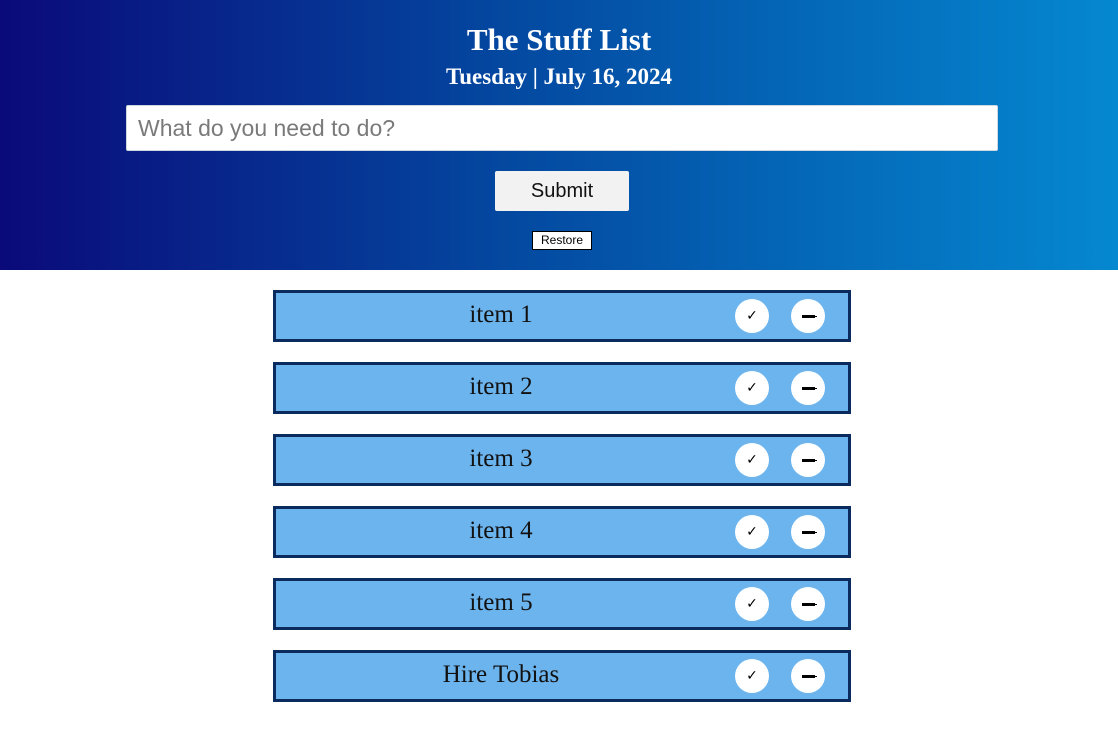 This screenshot has width=1118, height=749. I want to click on item-label: item 5, so click(501, 602).